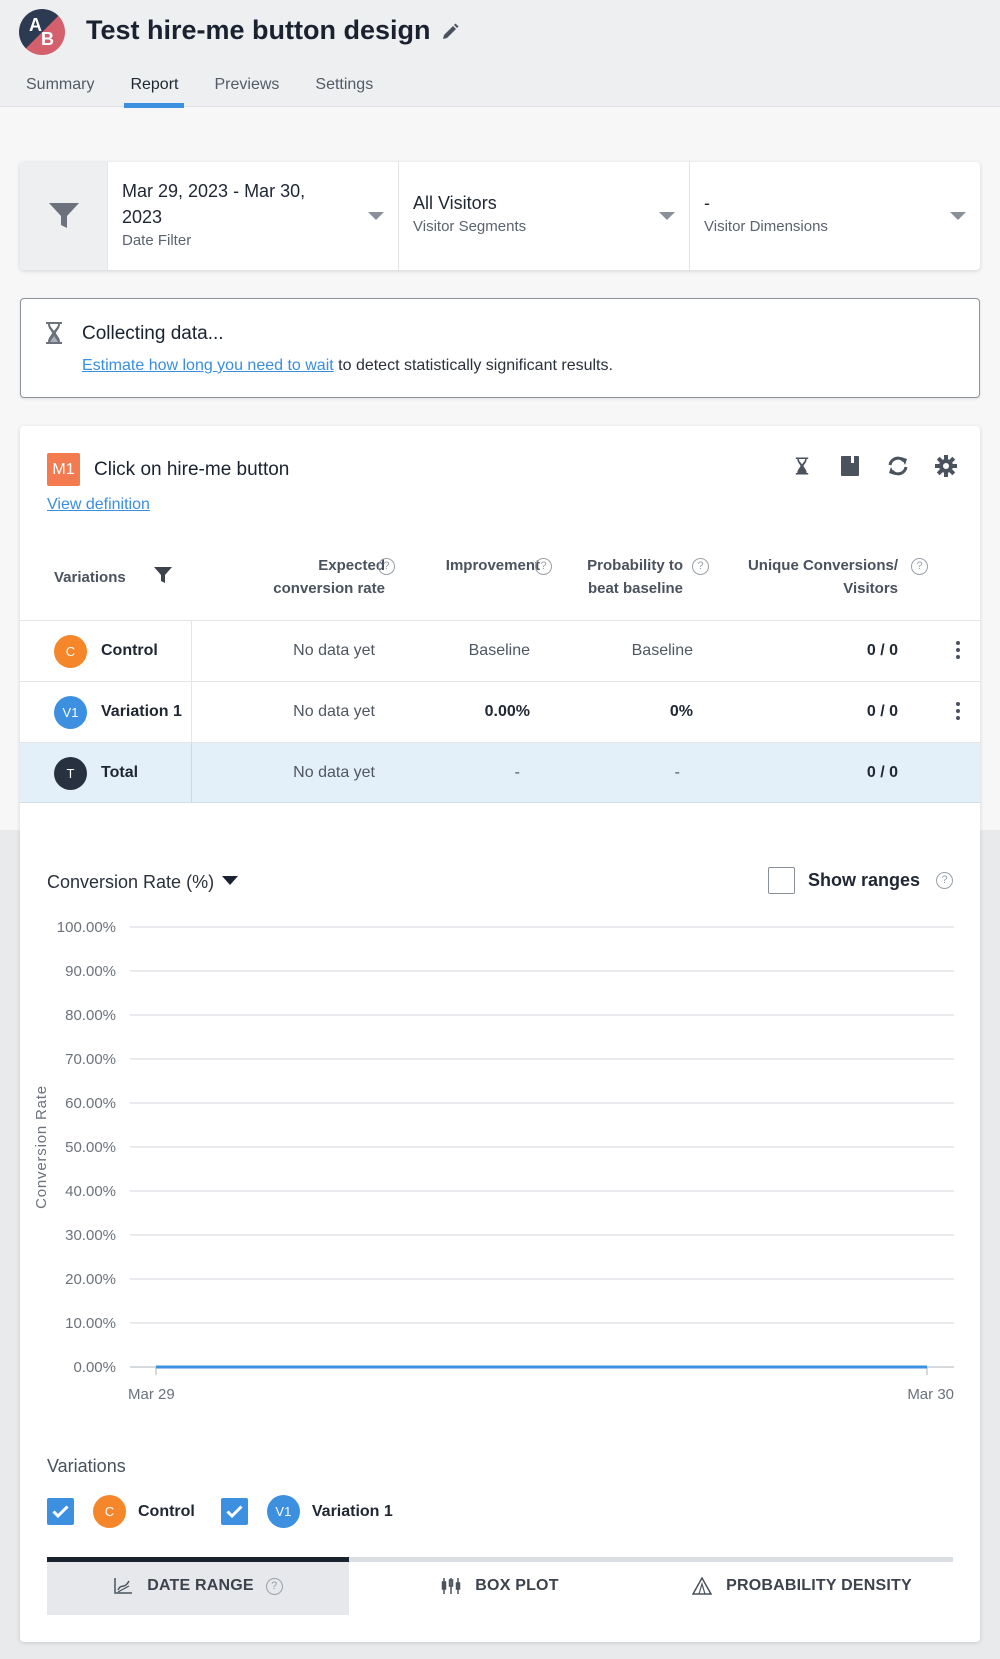 Image resolution: width=1000 pixels, height=1659 pixels. What do you see at coordinates (677, 772) in the screenshot?
I see `probability-cell: -` at bounding box center [677, 772].